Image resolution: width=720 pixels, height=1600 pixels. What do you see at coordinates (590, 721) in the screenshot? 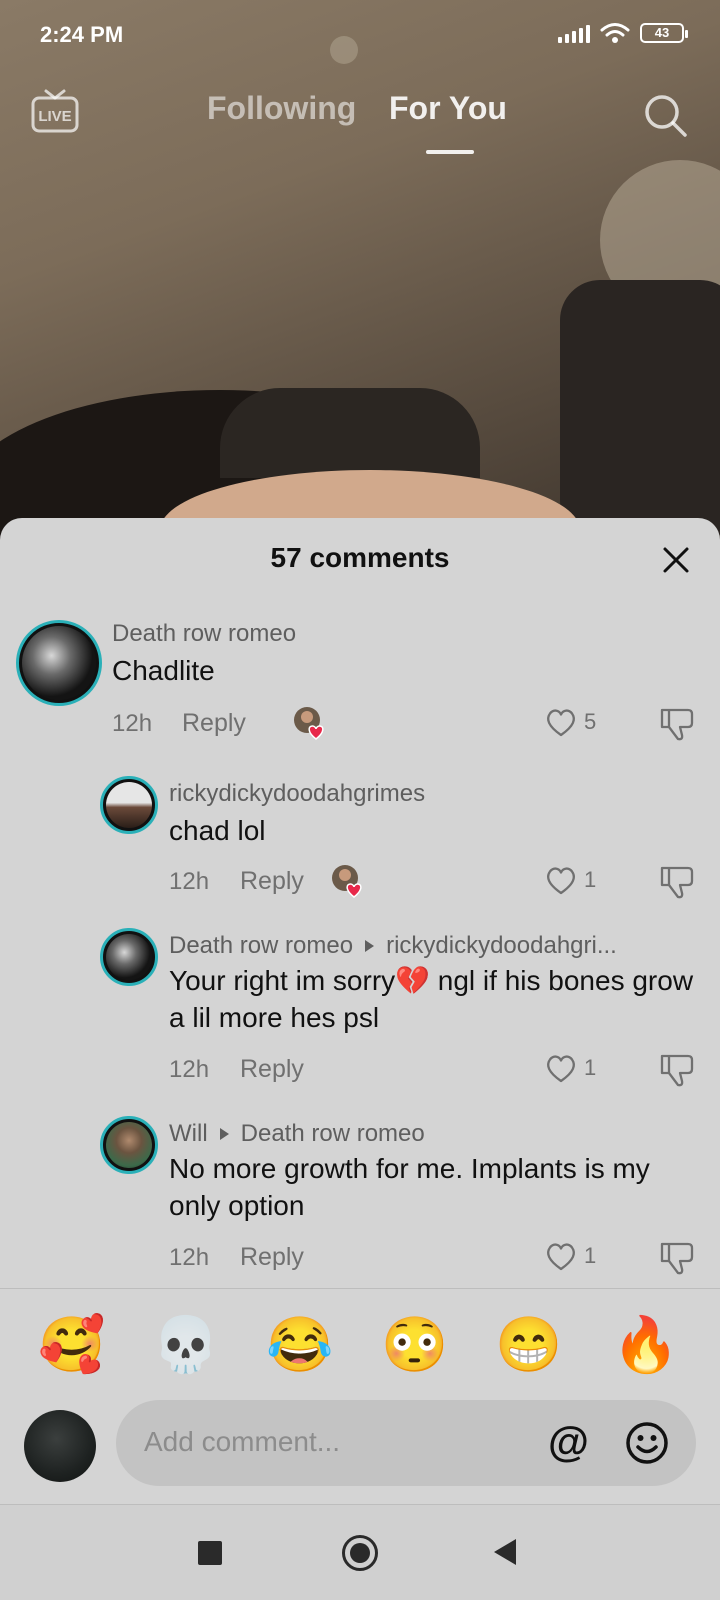
I see `like-count: 5` at bounding box center [590, 721].